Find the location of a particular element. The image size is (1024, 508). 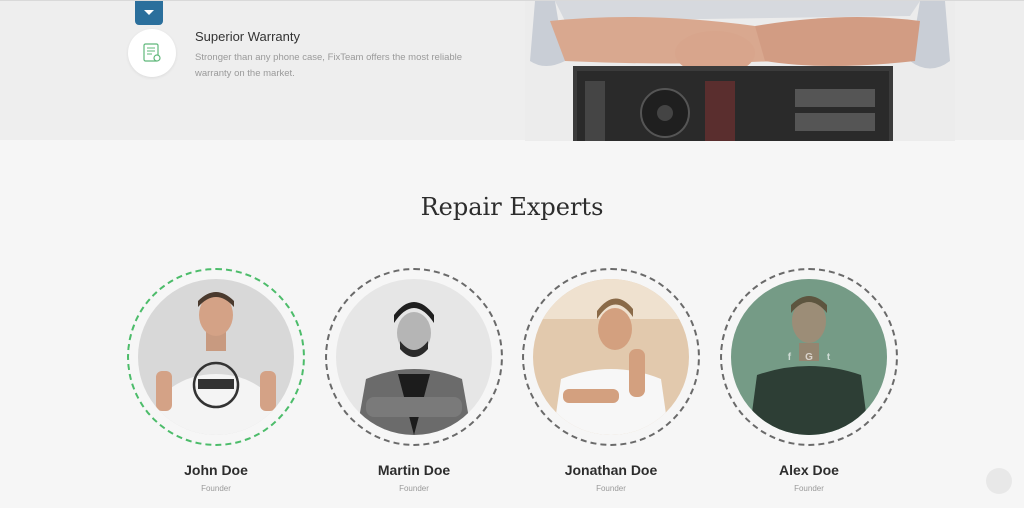

expert-name: John Doe is located at coordinates (216, 470).